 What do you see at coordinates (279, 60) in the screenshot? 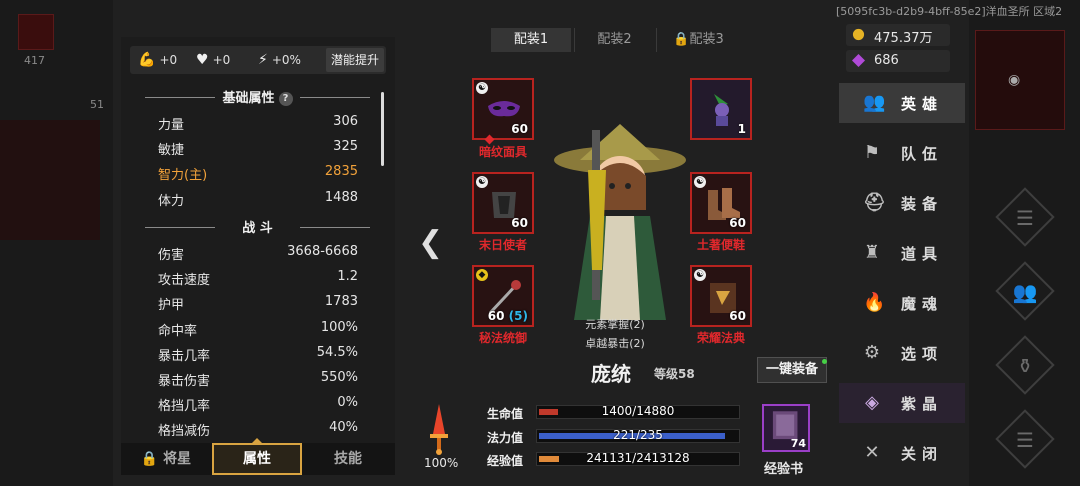
I see `speed-bonus: ⚡ +0%` at bounding box center [279, 60].